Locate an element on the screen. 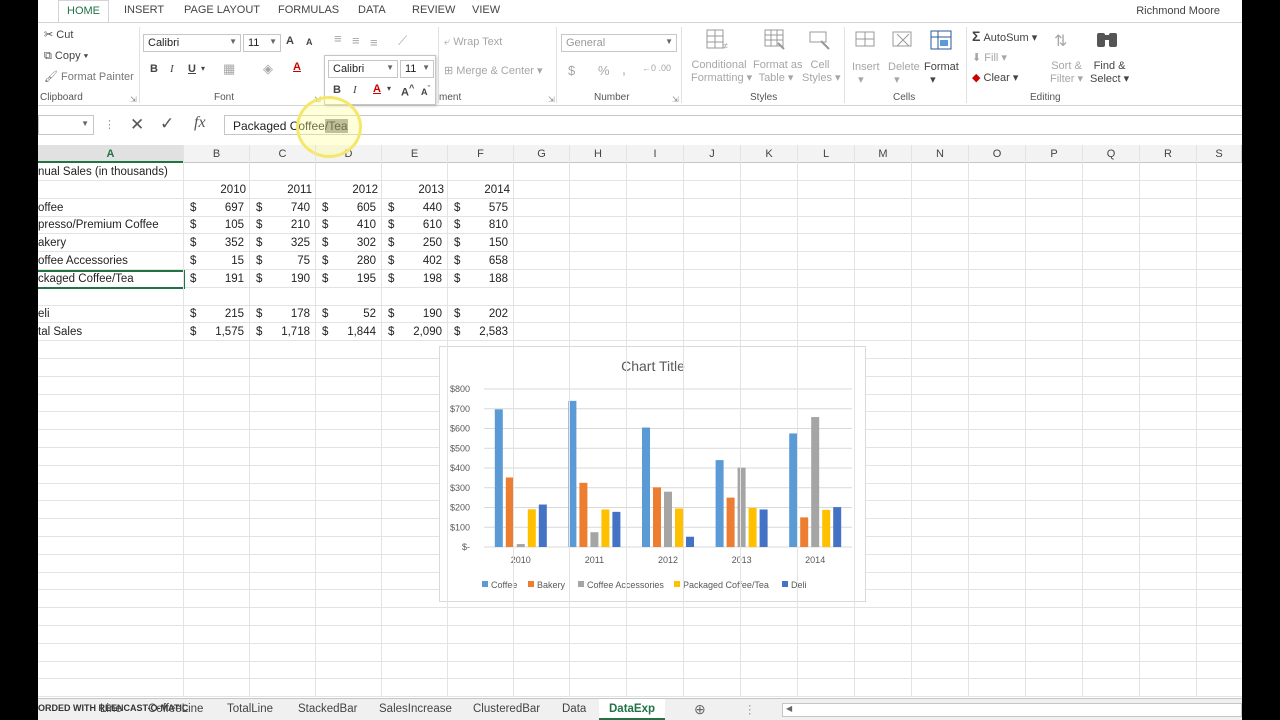  x-tick-label: 2014 is located at coordinates (815, 560).